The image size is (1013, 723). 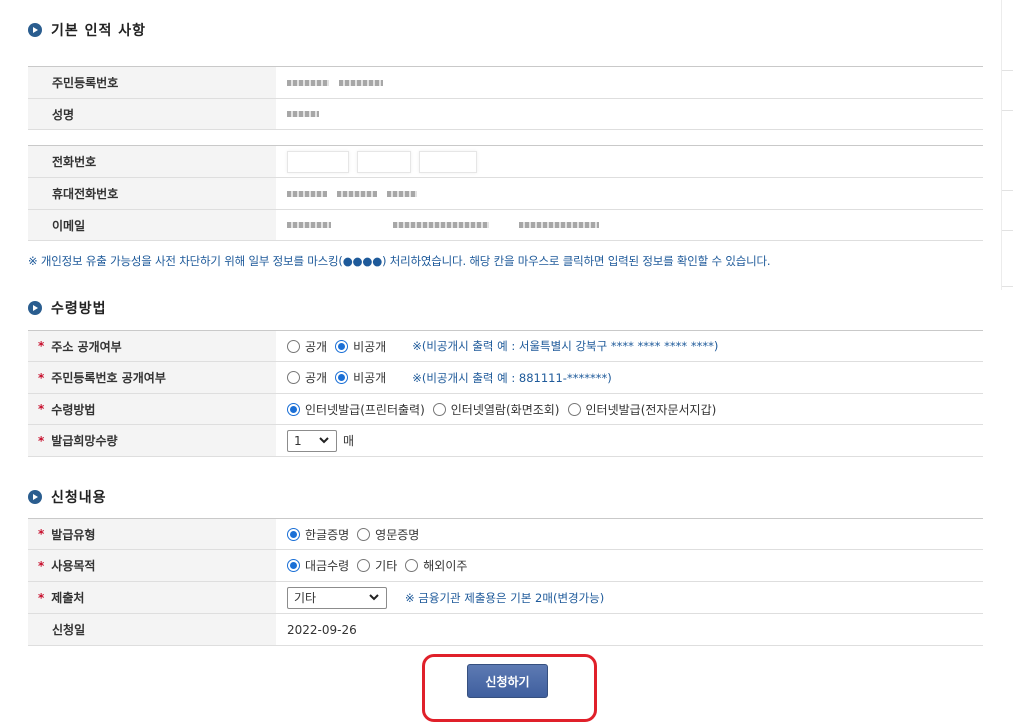 I want to click on chevron-down-icon, so click(x=374, y=598).